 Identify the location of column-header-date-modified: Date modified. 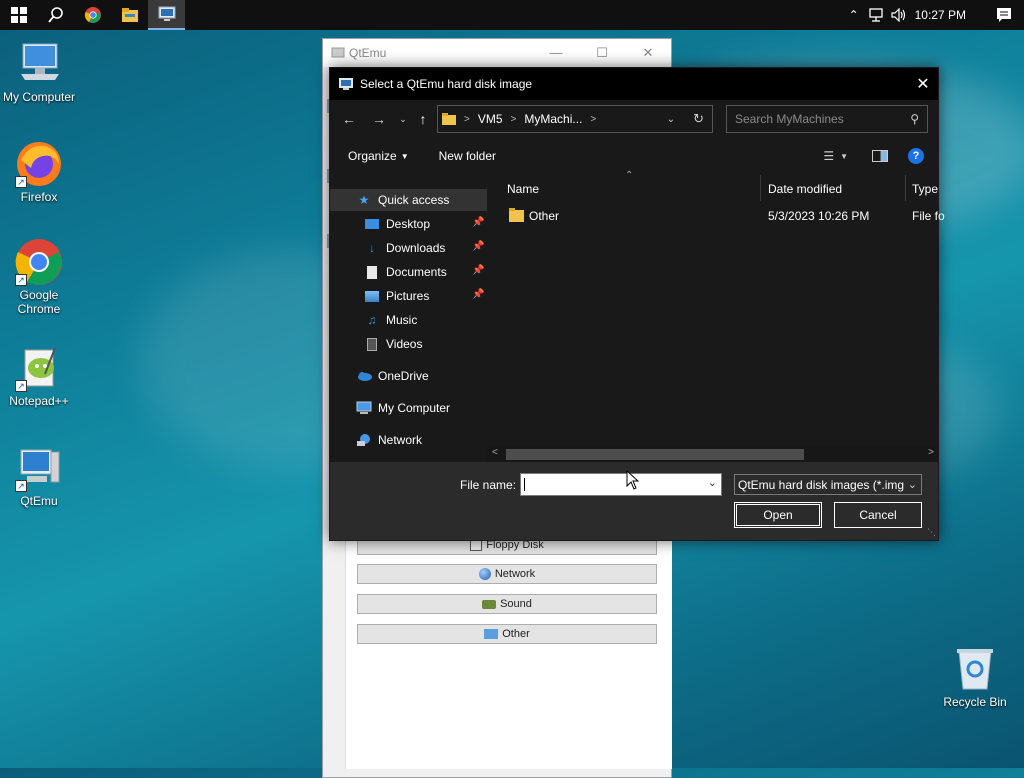
(805, 189).